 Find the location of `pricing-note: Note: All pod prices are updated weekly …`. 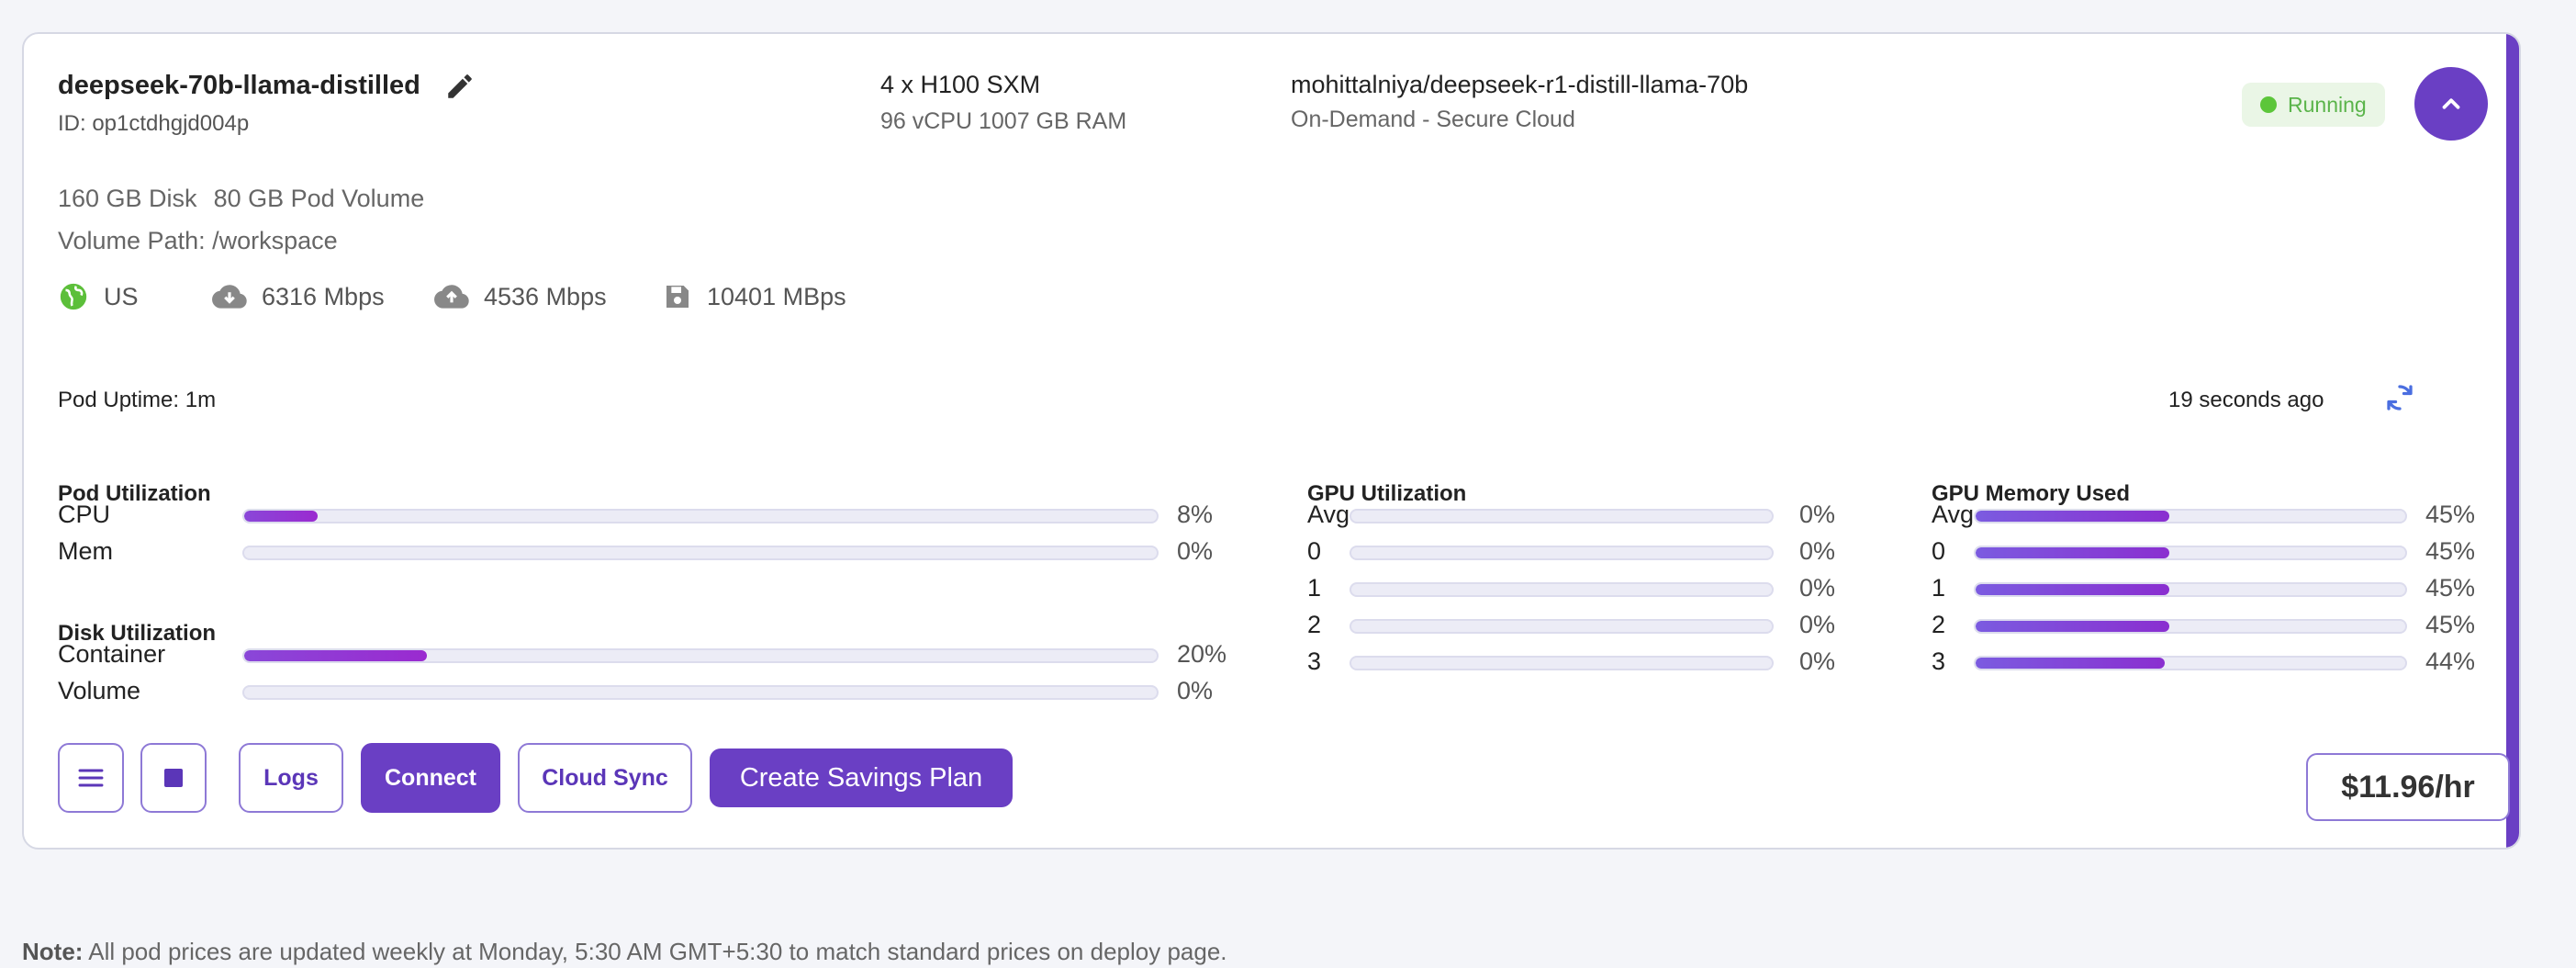

pricing-note: Note: All pod prices are updated weekly … is located at coordinates (624, 952).